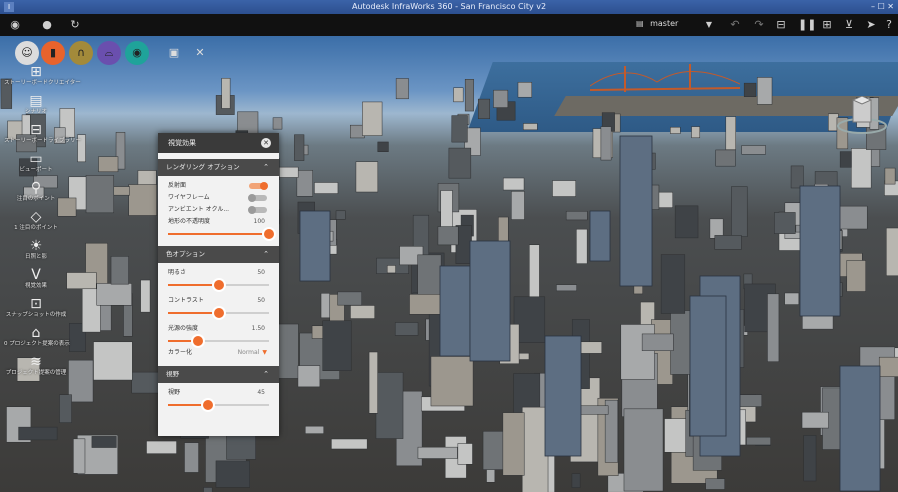 The image size is (898, 492). I want to click on tool-icon: V, so click(36, 275).